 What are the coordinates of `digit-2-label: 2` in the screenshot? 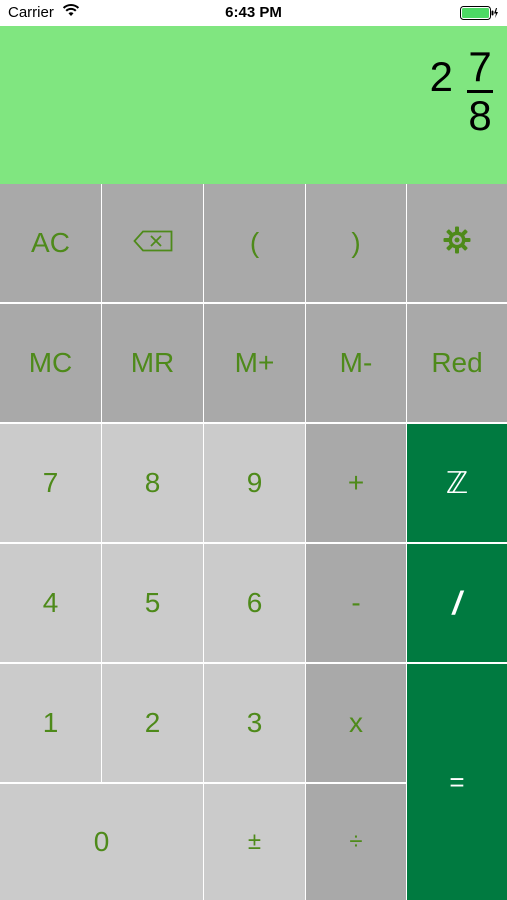 It's located at (152, 722).